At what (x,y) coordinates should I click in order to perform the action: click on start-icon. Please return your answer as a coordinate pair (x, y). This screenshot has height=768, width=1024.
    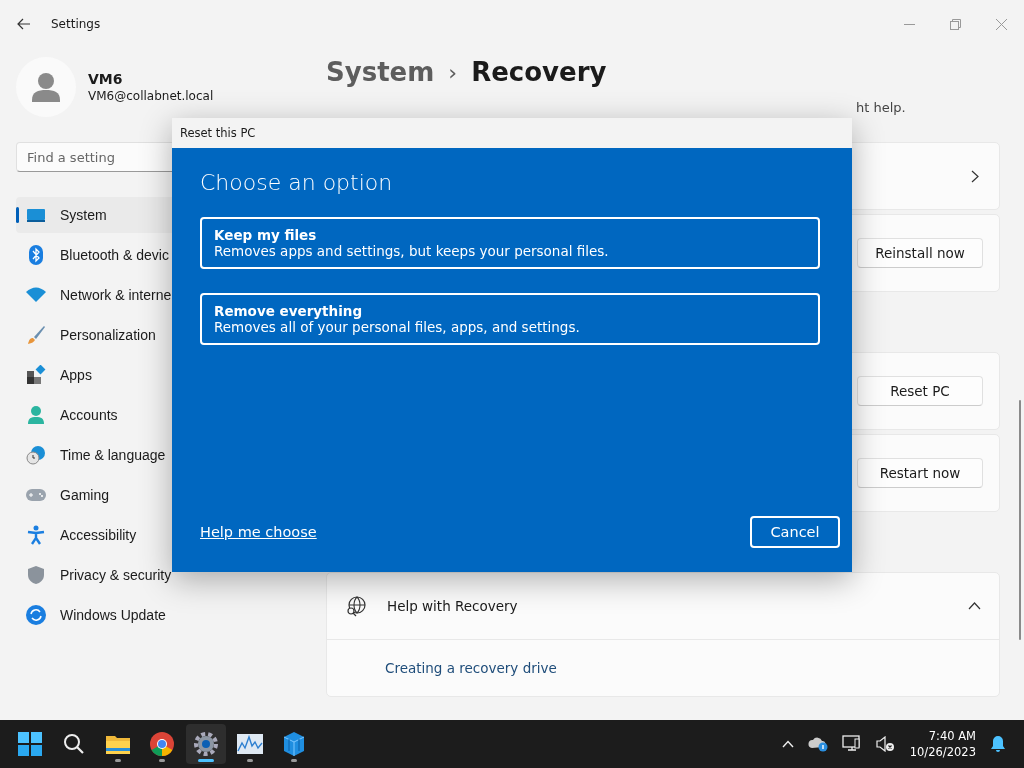
    Looking at the image, I should click on (30, 744).